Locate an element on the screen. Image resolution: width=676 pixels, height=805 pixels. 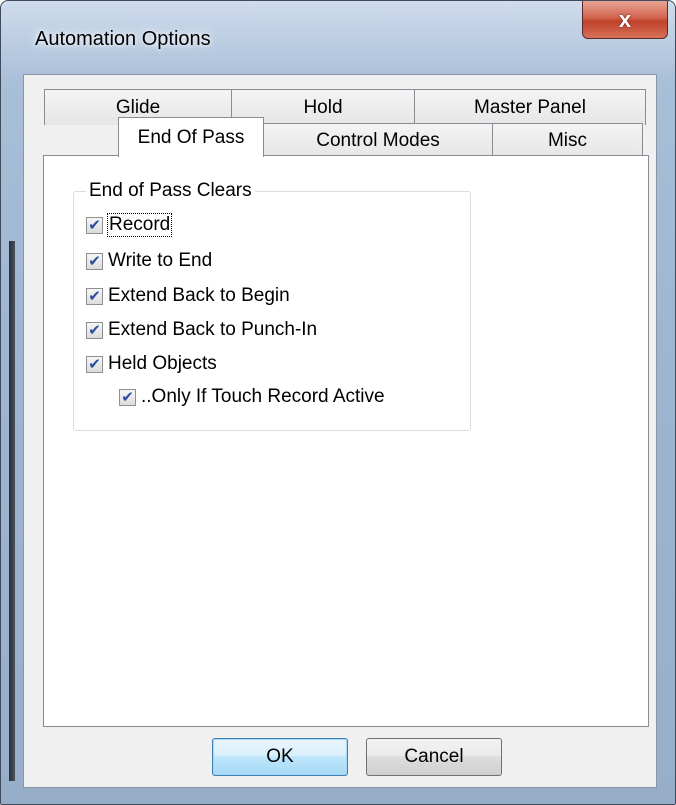
extend-back-to-punch-in-checkbox: ✔ Extend Back to Punch-In is located at coordinates (201, 330).